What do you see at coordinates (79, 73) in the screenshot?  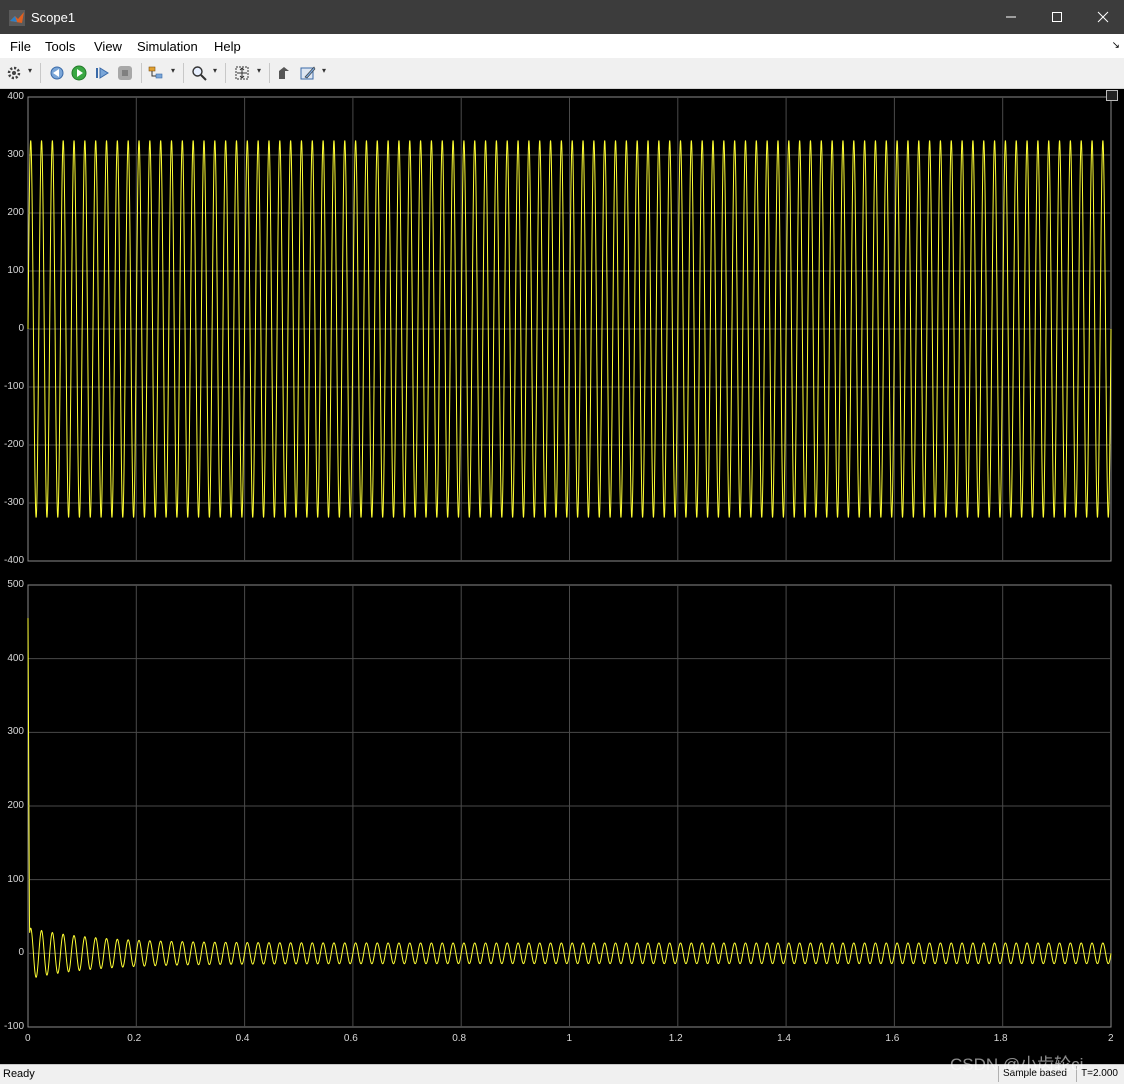 I see `run-icon` at bounding box center [79, 73].